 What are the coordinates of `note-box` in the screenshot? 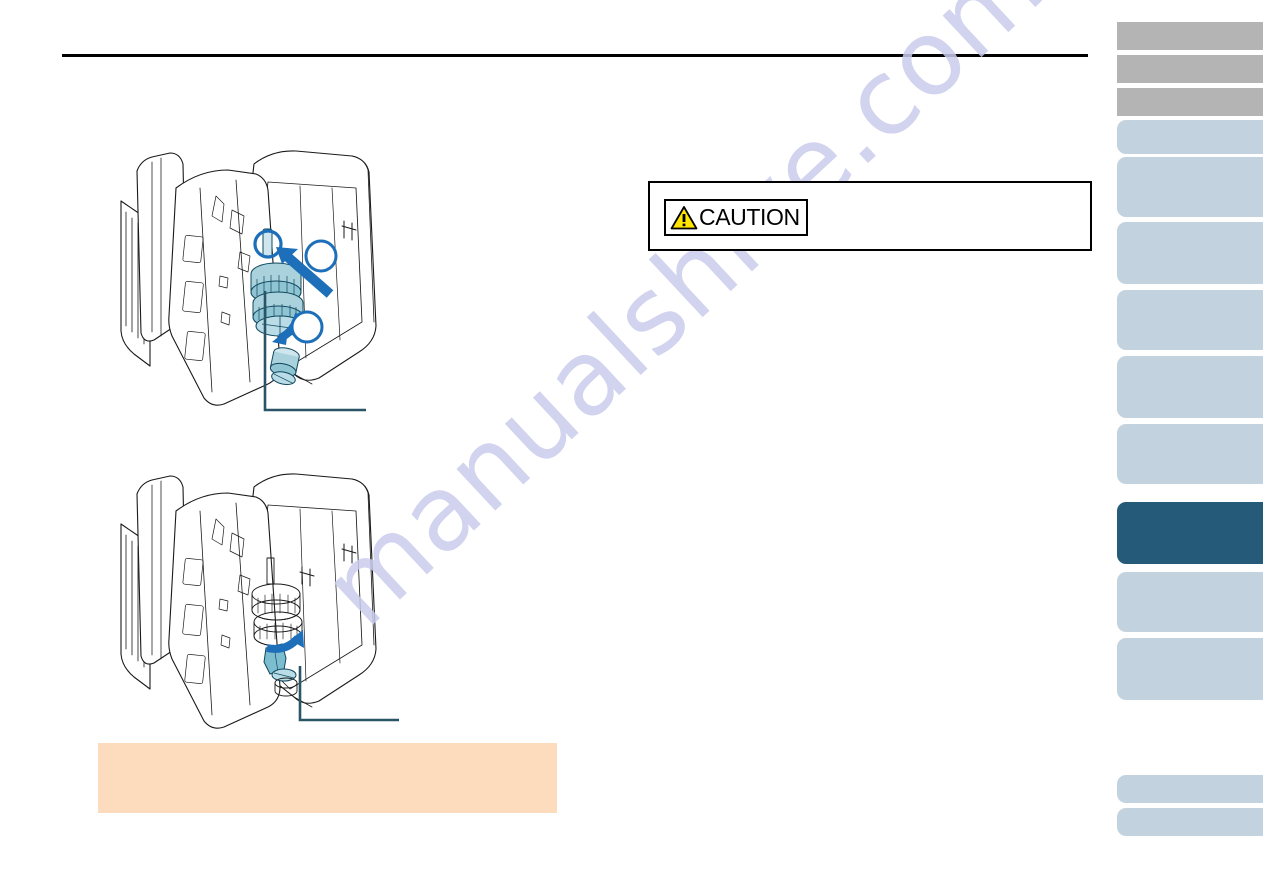 It's located at (327, 778).